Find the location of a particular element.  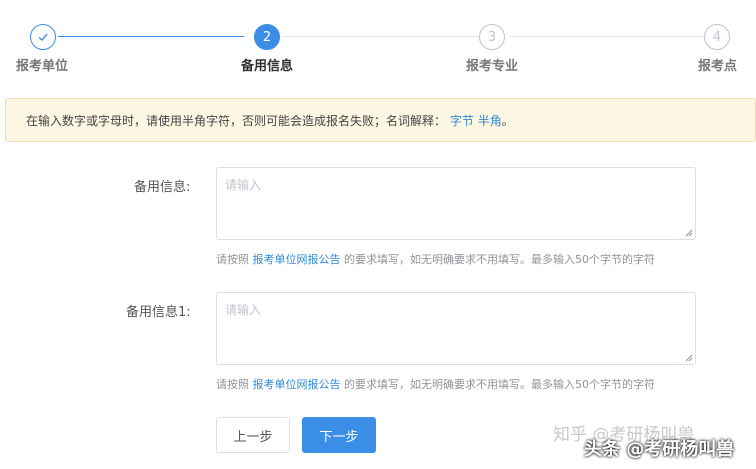

field2-label: 备用信息1: is located at coordinates (158, 312).